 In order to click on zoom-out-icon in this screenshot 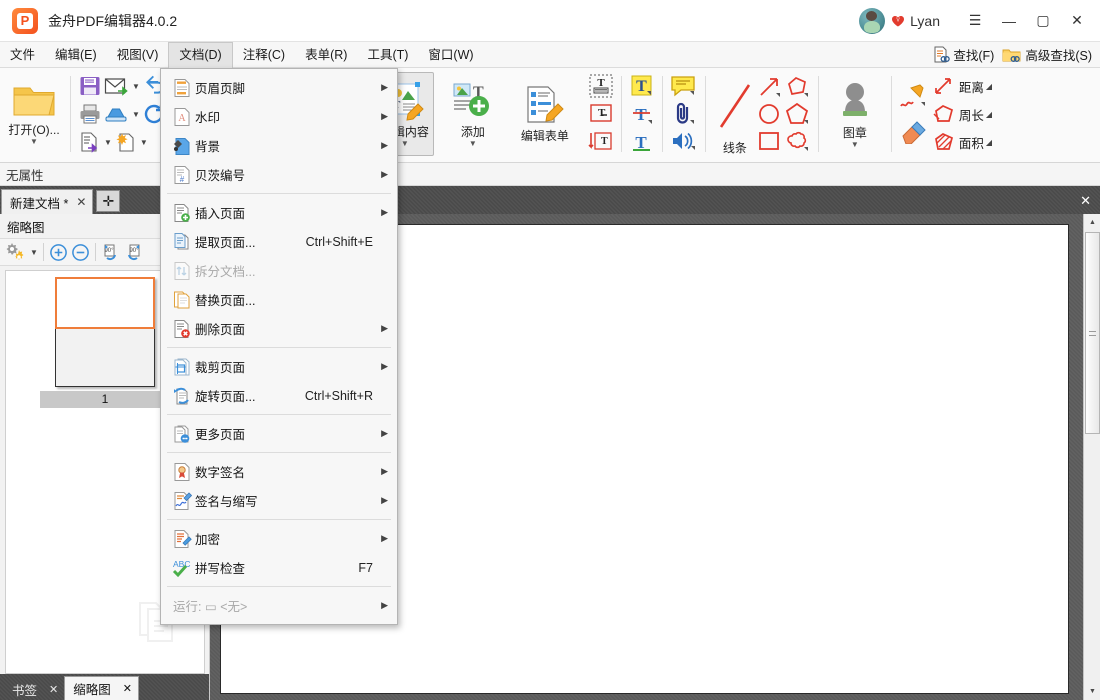, I will do `click(80, 252)`.